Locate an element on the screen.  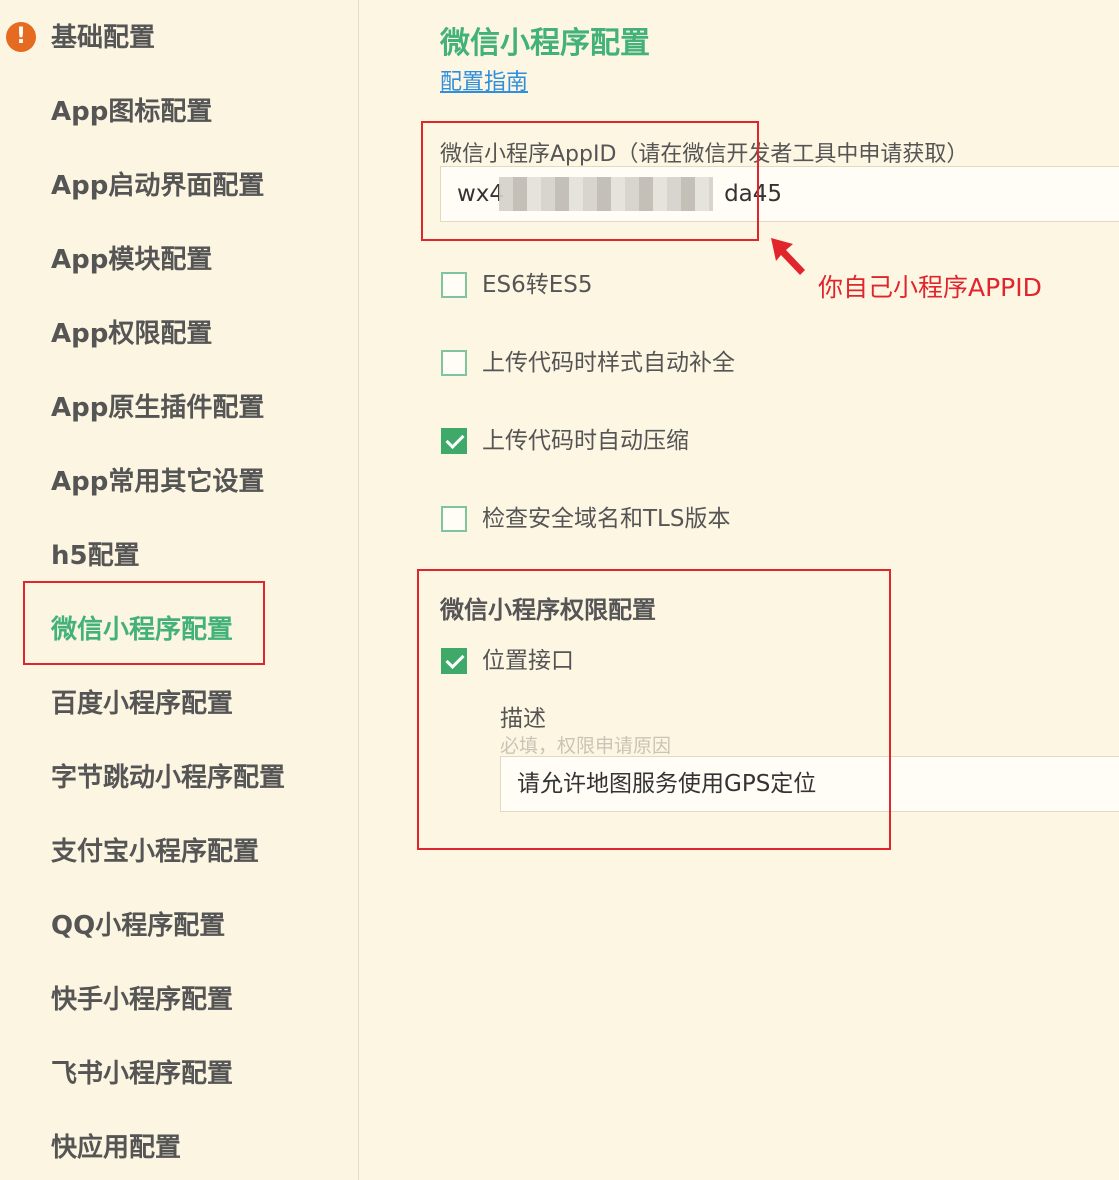
checkbox-label: 上传代码时自动压缩 is located at coordinates (585, 441).